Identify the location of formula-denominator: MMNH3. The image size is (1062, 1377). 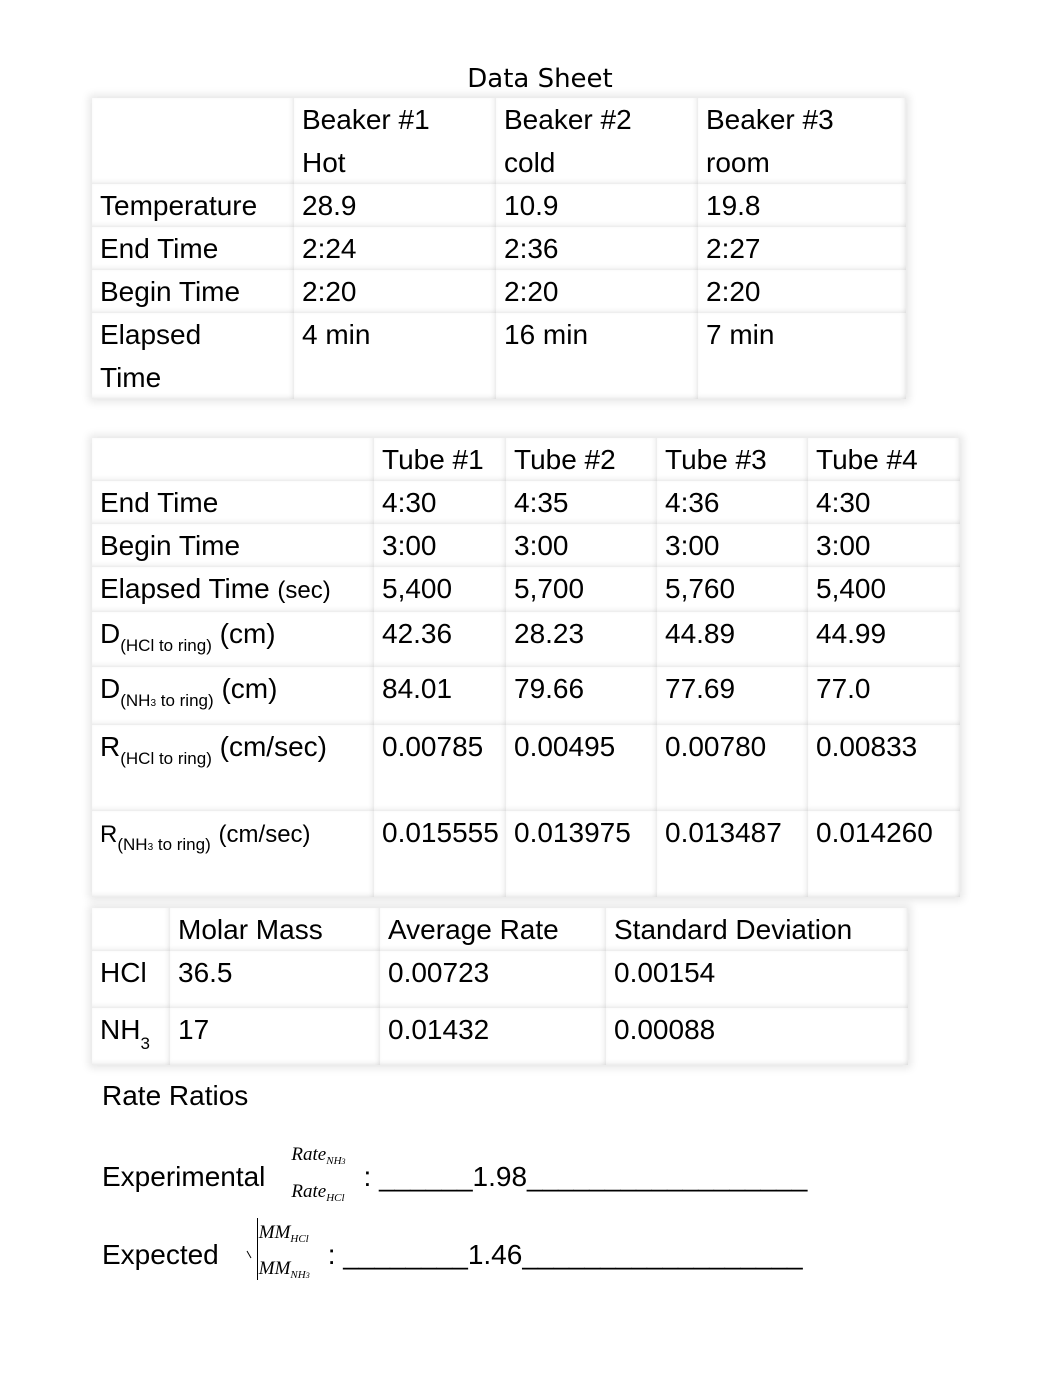
(284, 1269).